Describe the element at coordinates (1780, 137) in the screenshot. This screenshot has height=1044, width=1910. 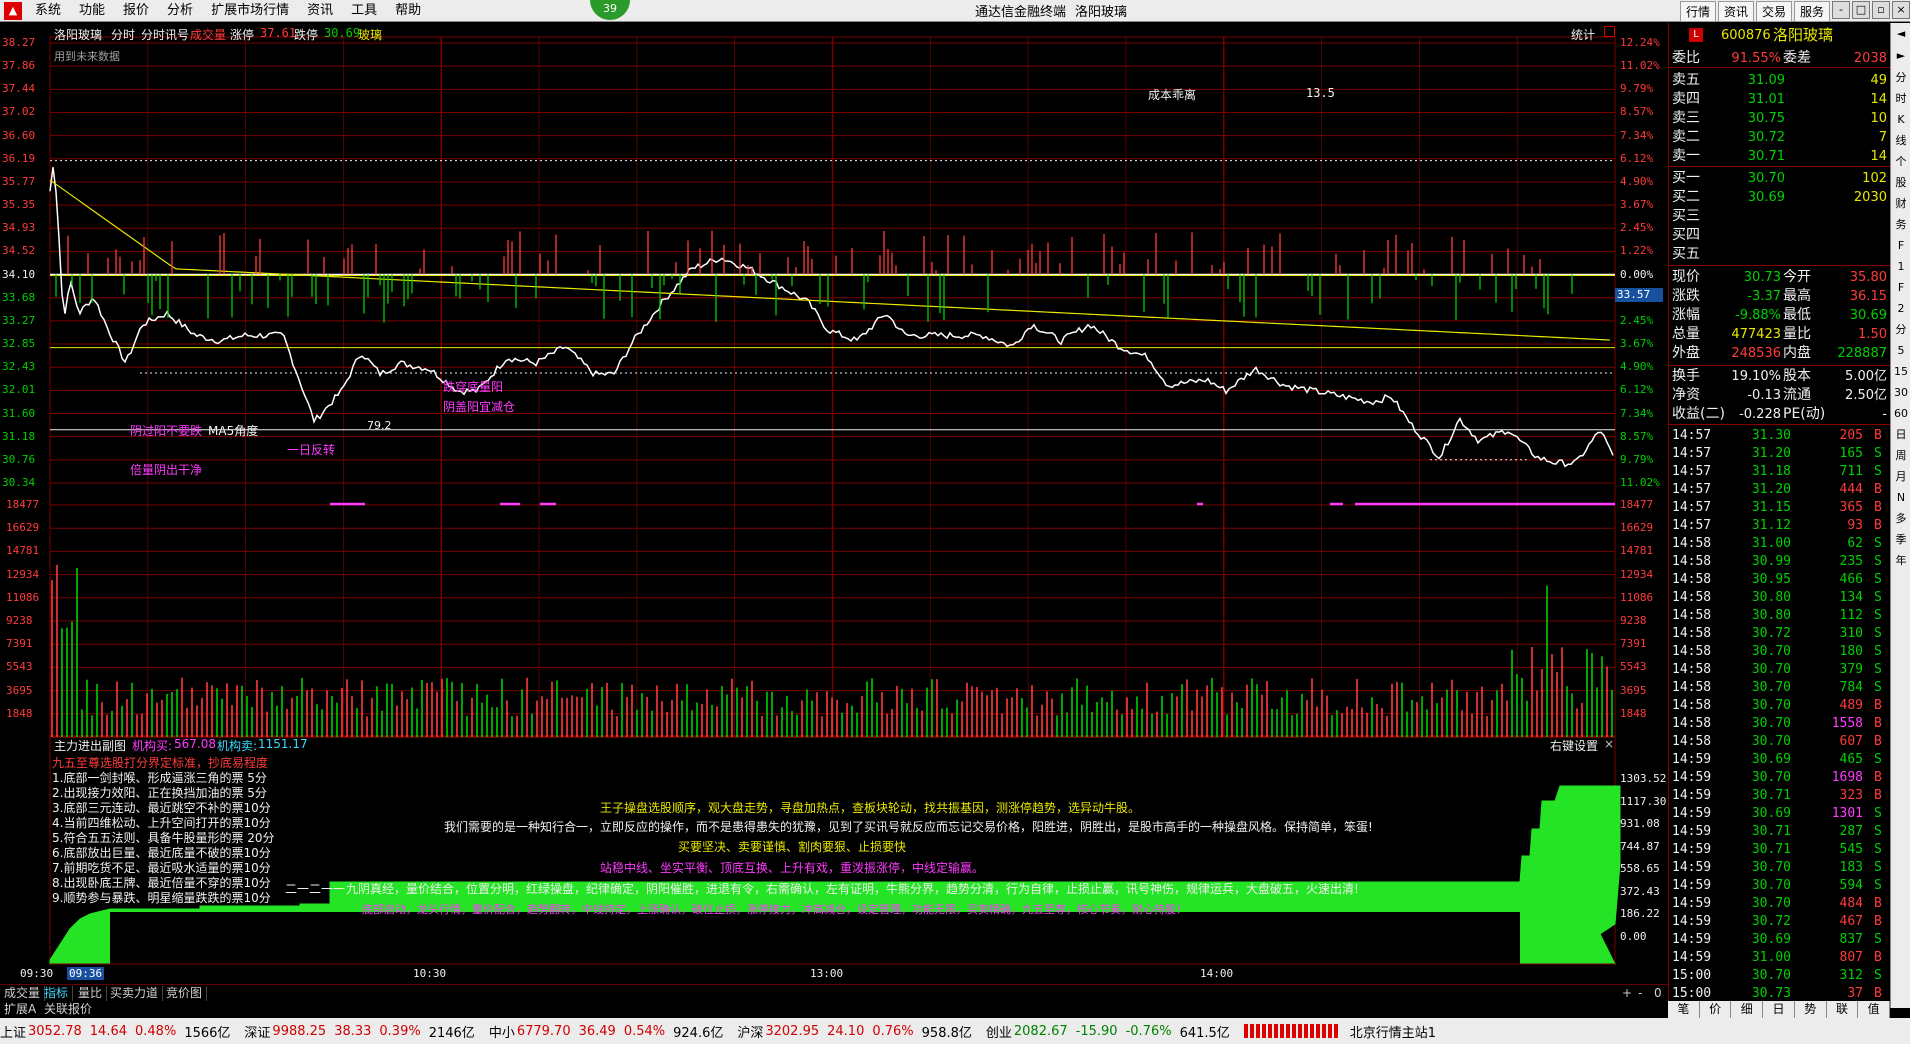
I see `ask-row: 卖二 30.72 7` at that location.